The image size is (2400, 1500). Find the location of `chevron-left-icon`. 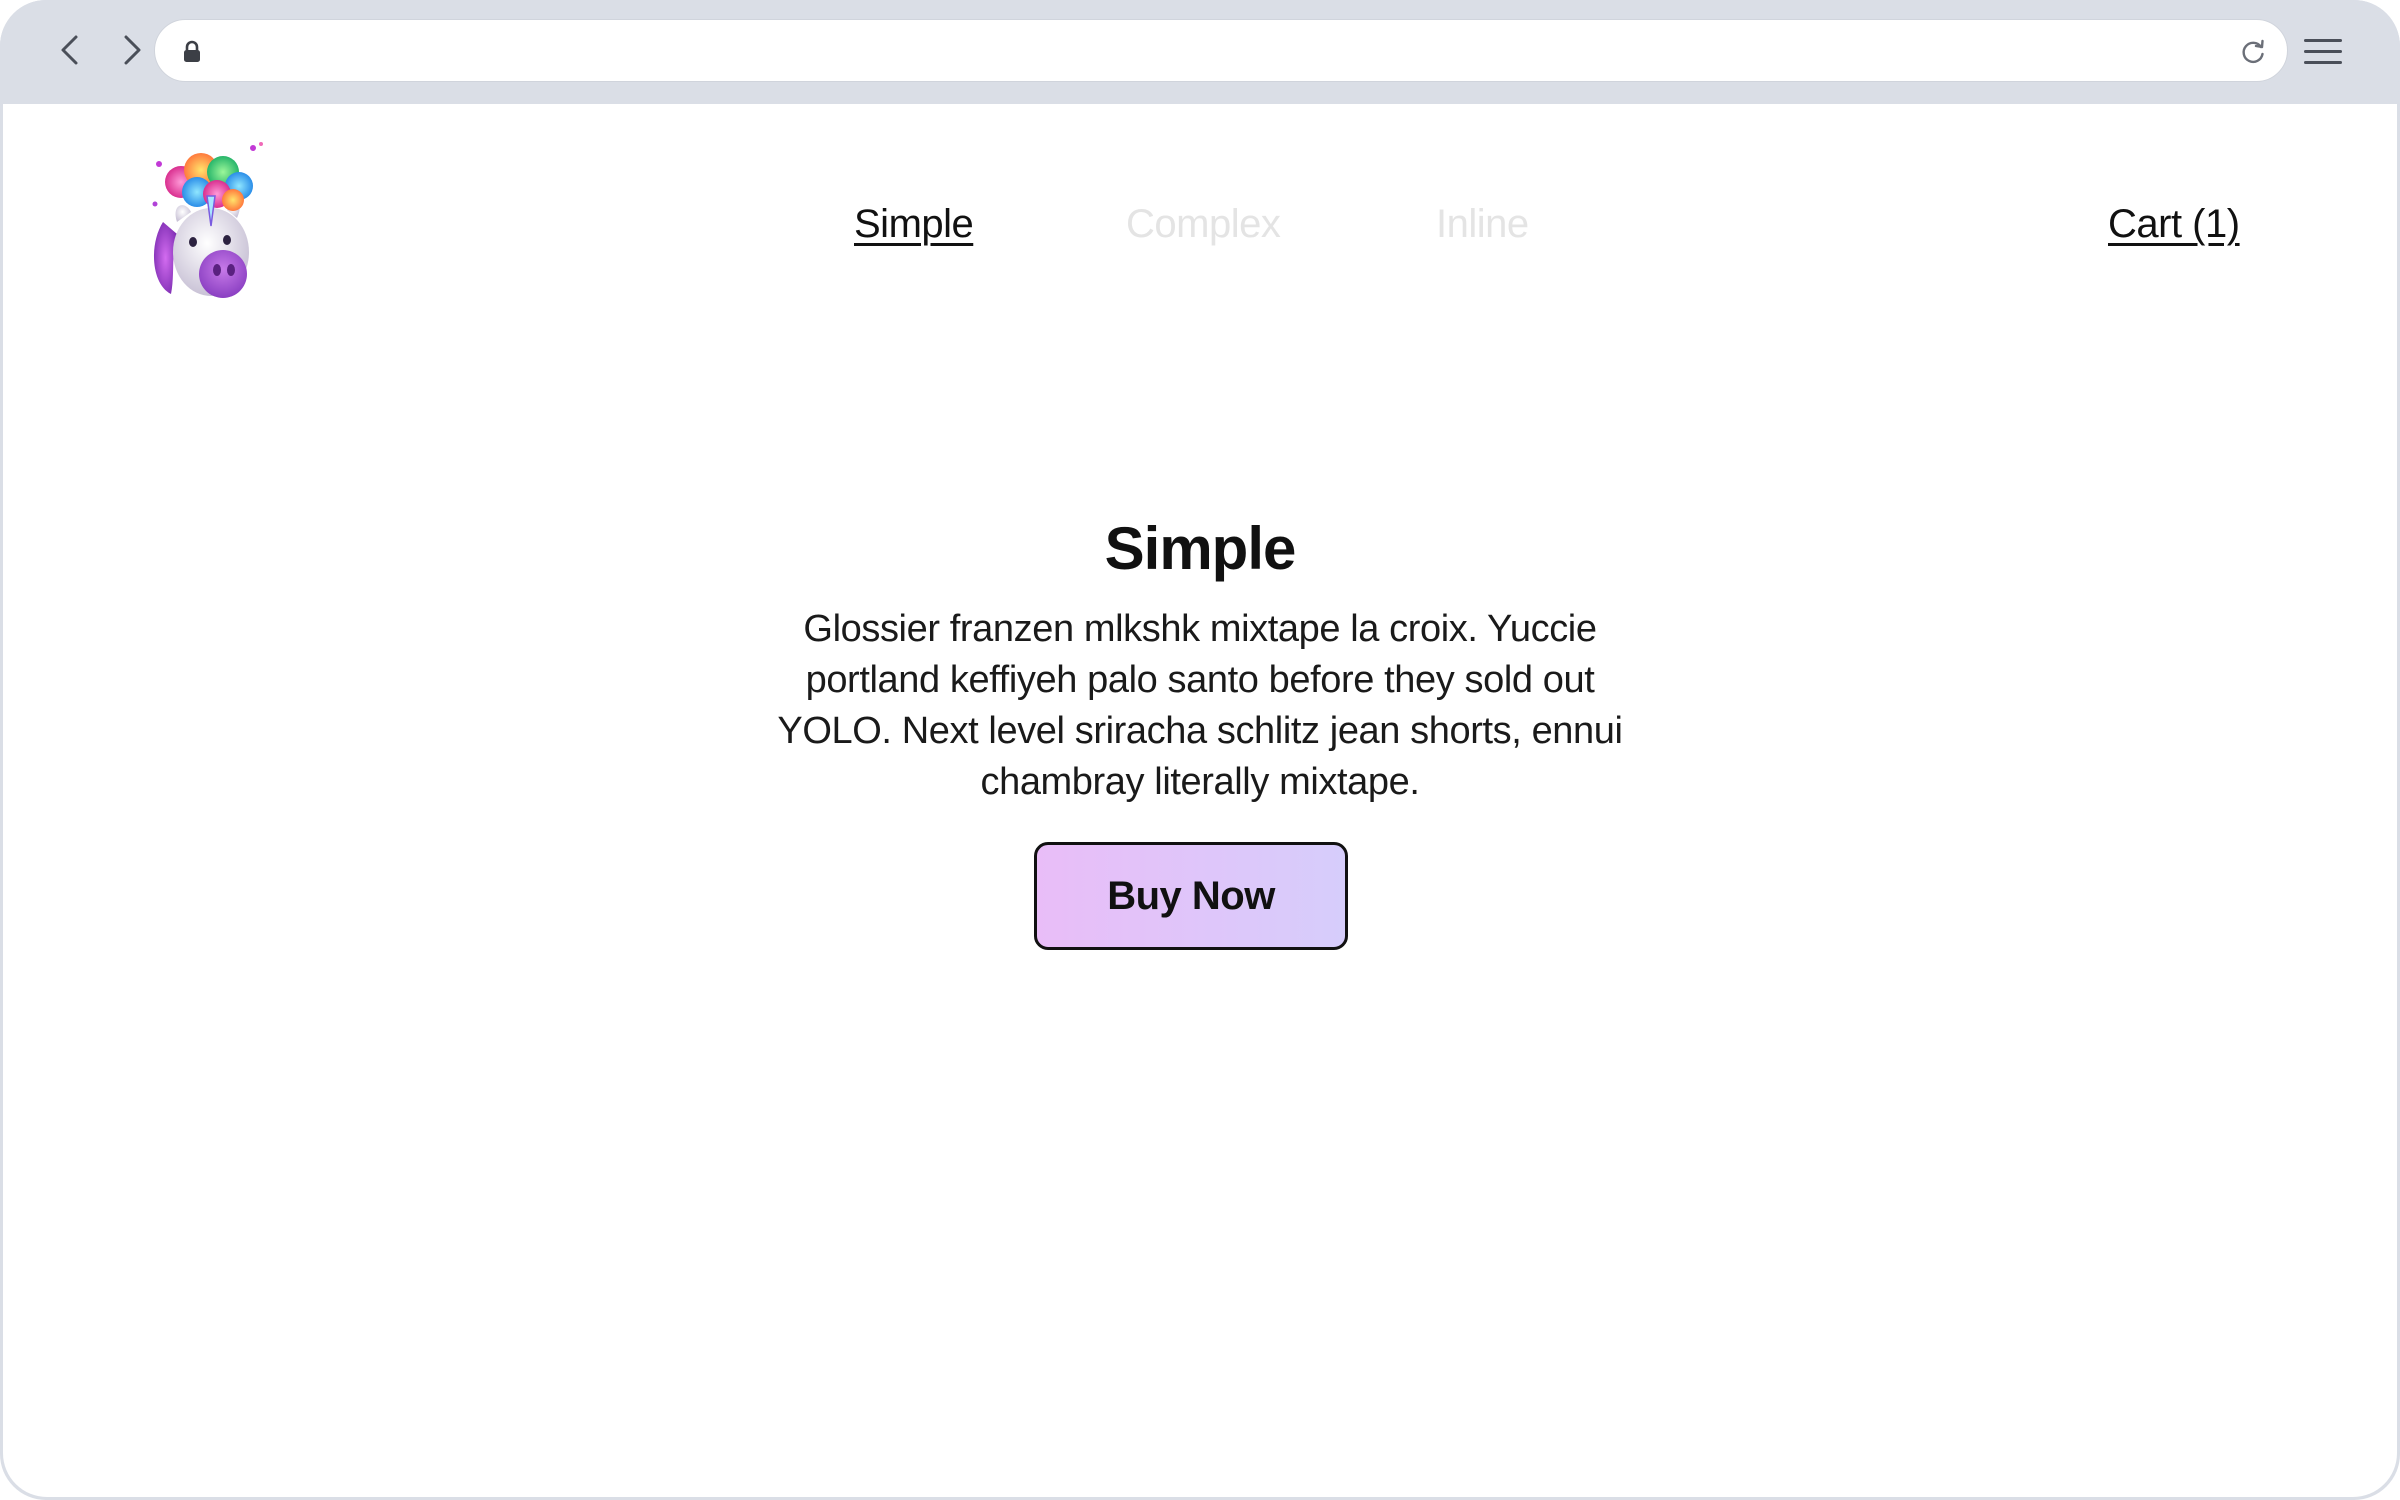

chevron-left-icon is located at coordinates (69, 50).